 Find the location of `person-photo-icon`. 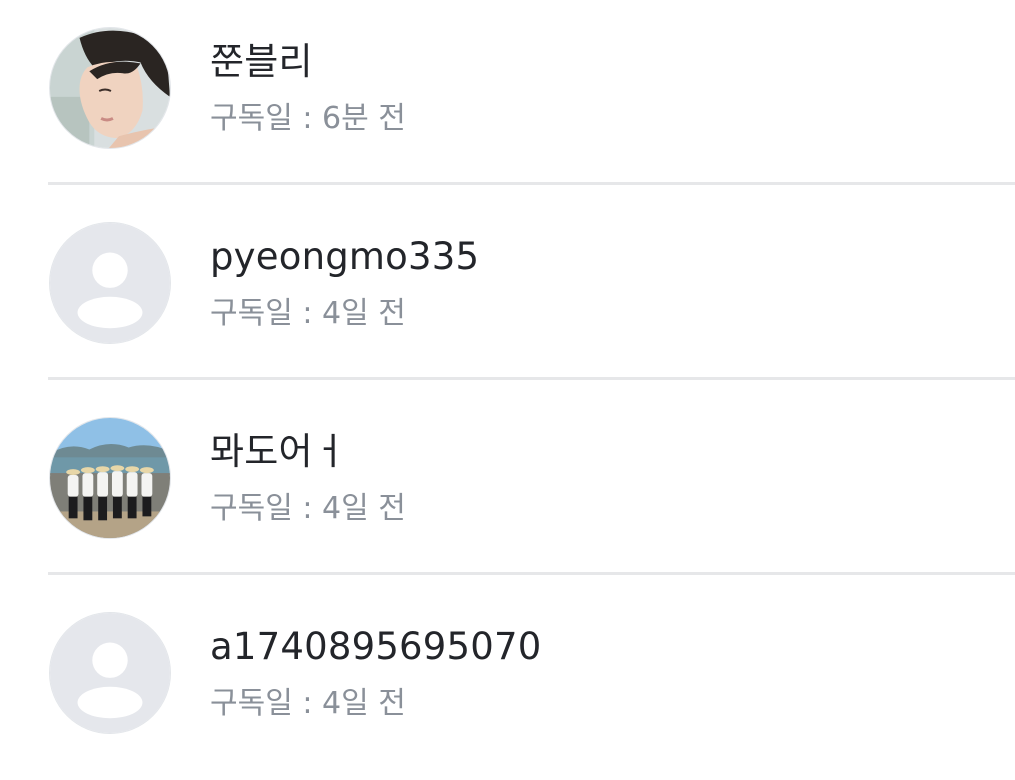

person-photo-icon is located at coordinates (110, 88).